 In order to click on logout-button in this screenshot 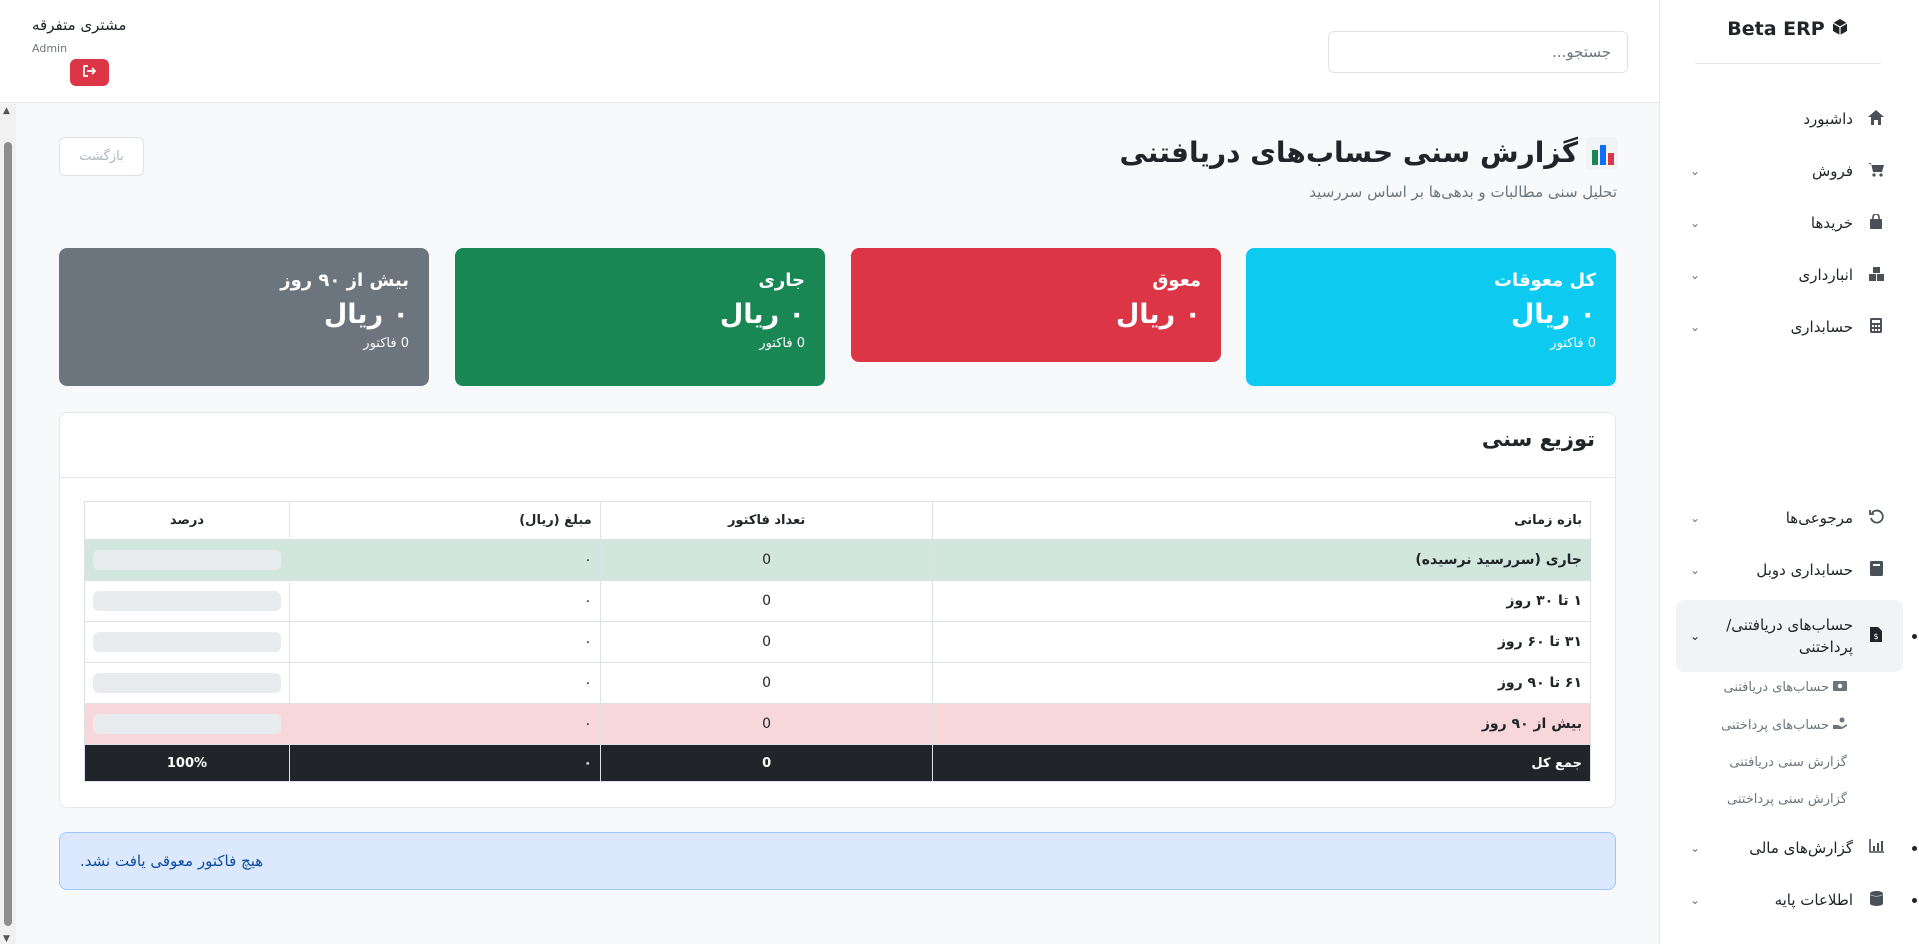, I will do `click(89, 72)`.